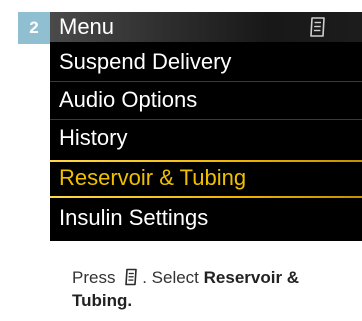  What do you see at coordinates (87, 26) in the screenshot?
I see `screen-title: Menu` at bounding box center [87, 26].